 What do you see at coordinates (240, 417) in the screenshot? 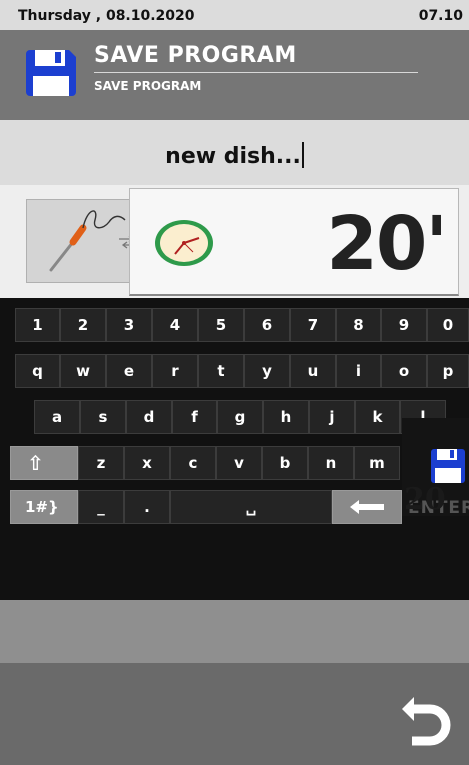
I see `key-g: g` at bounding box center [240, 417].